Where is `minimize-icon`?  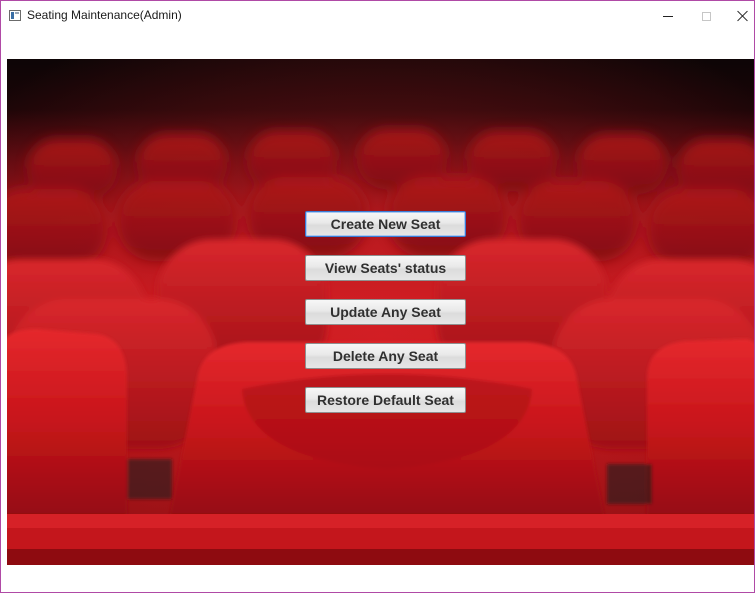
minimize-icon is located at coordinates (668, 16).